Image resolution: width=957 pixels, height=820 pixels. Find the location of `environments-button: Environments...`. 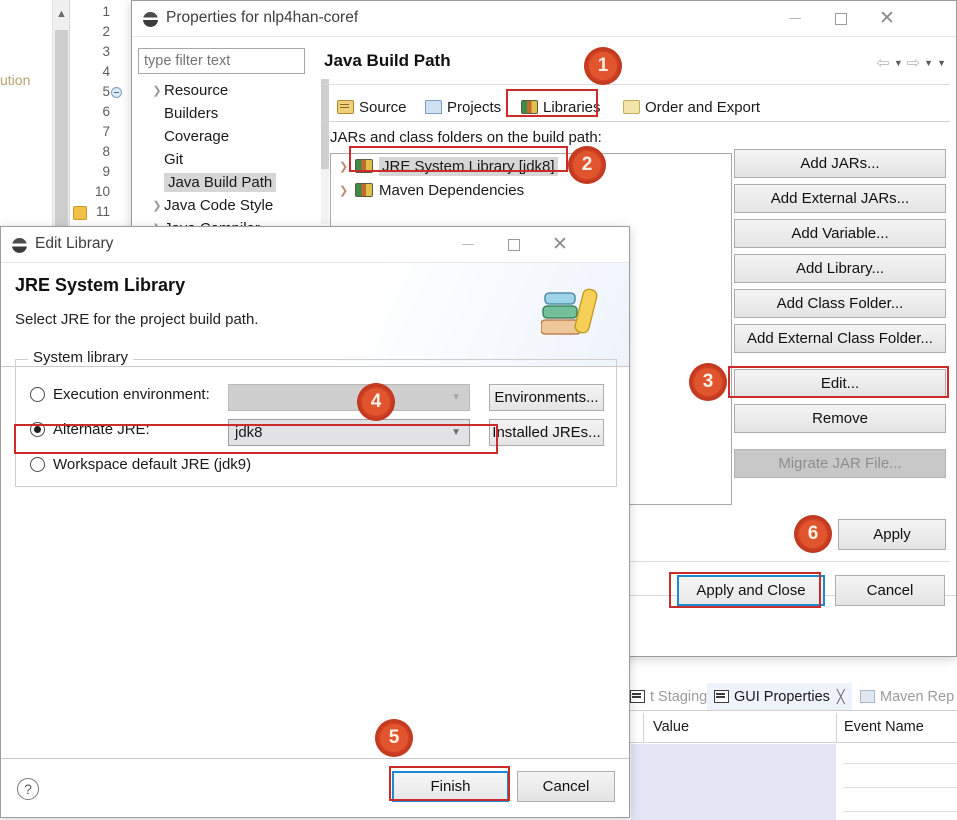

environments-button: Environments... is located at coordinates (546, 397).